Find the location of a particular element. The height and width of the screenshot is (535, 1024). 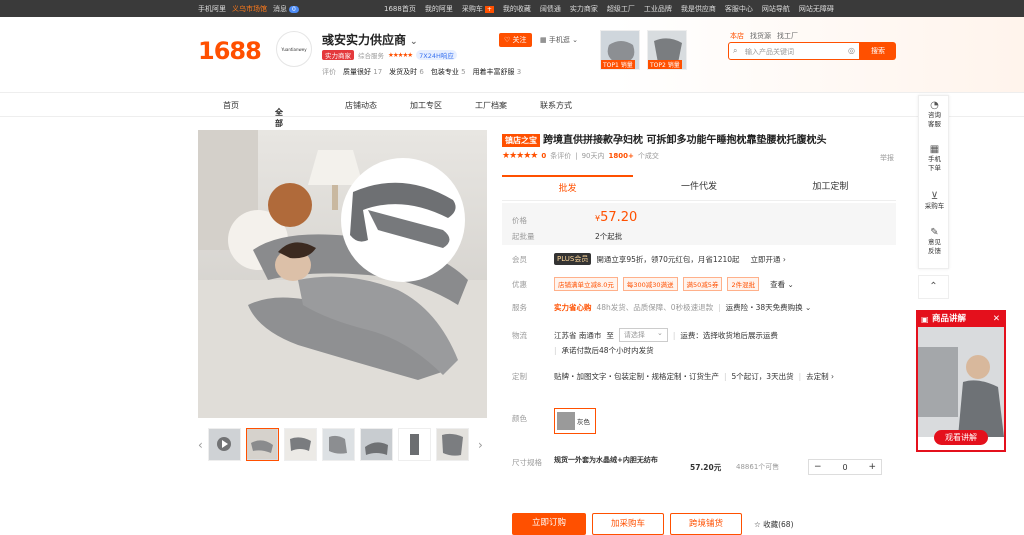

freight-insurance-link: 运费险・38天免费购换 ⌄ is located at coordinates (769, 307).